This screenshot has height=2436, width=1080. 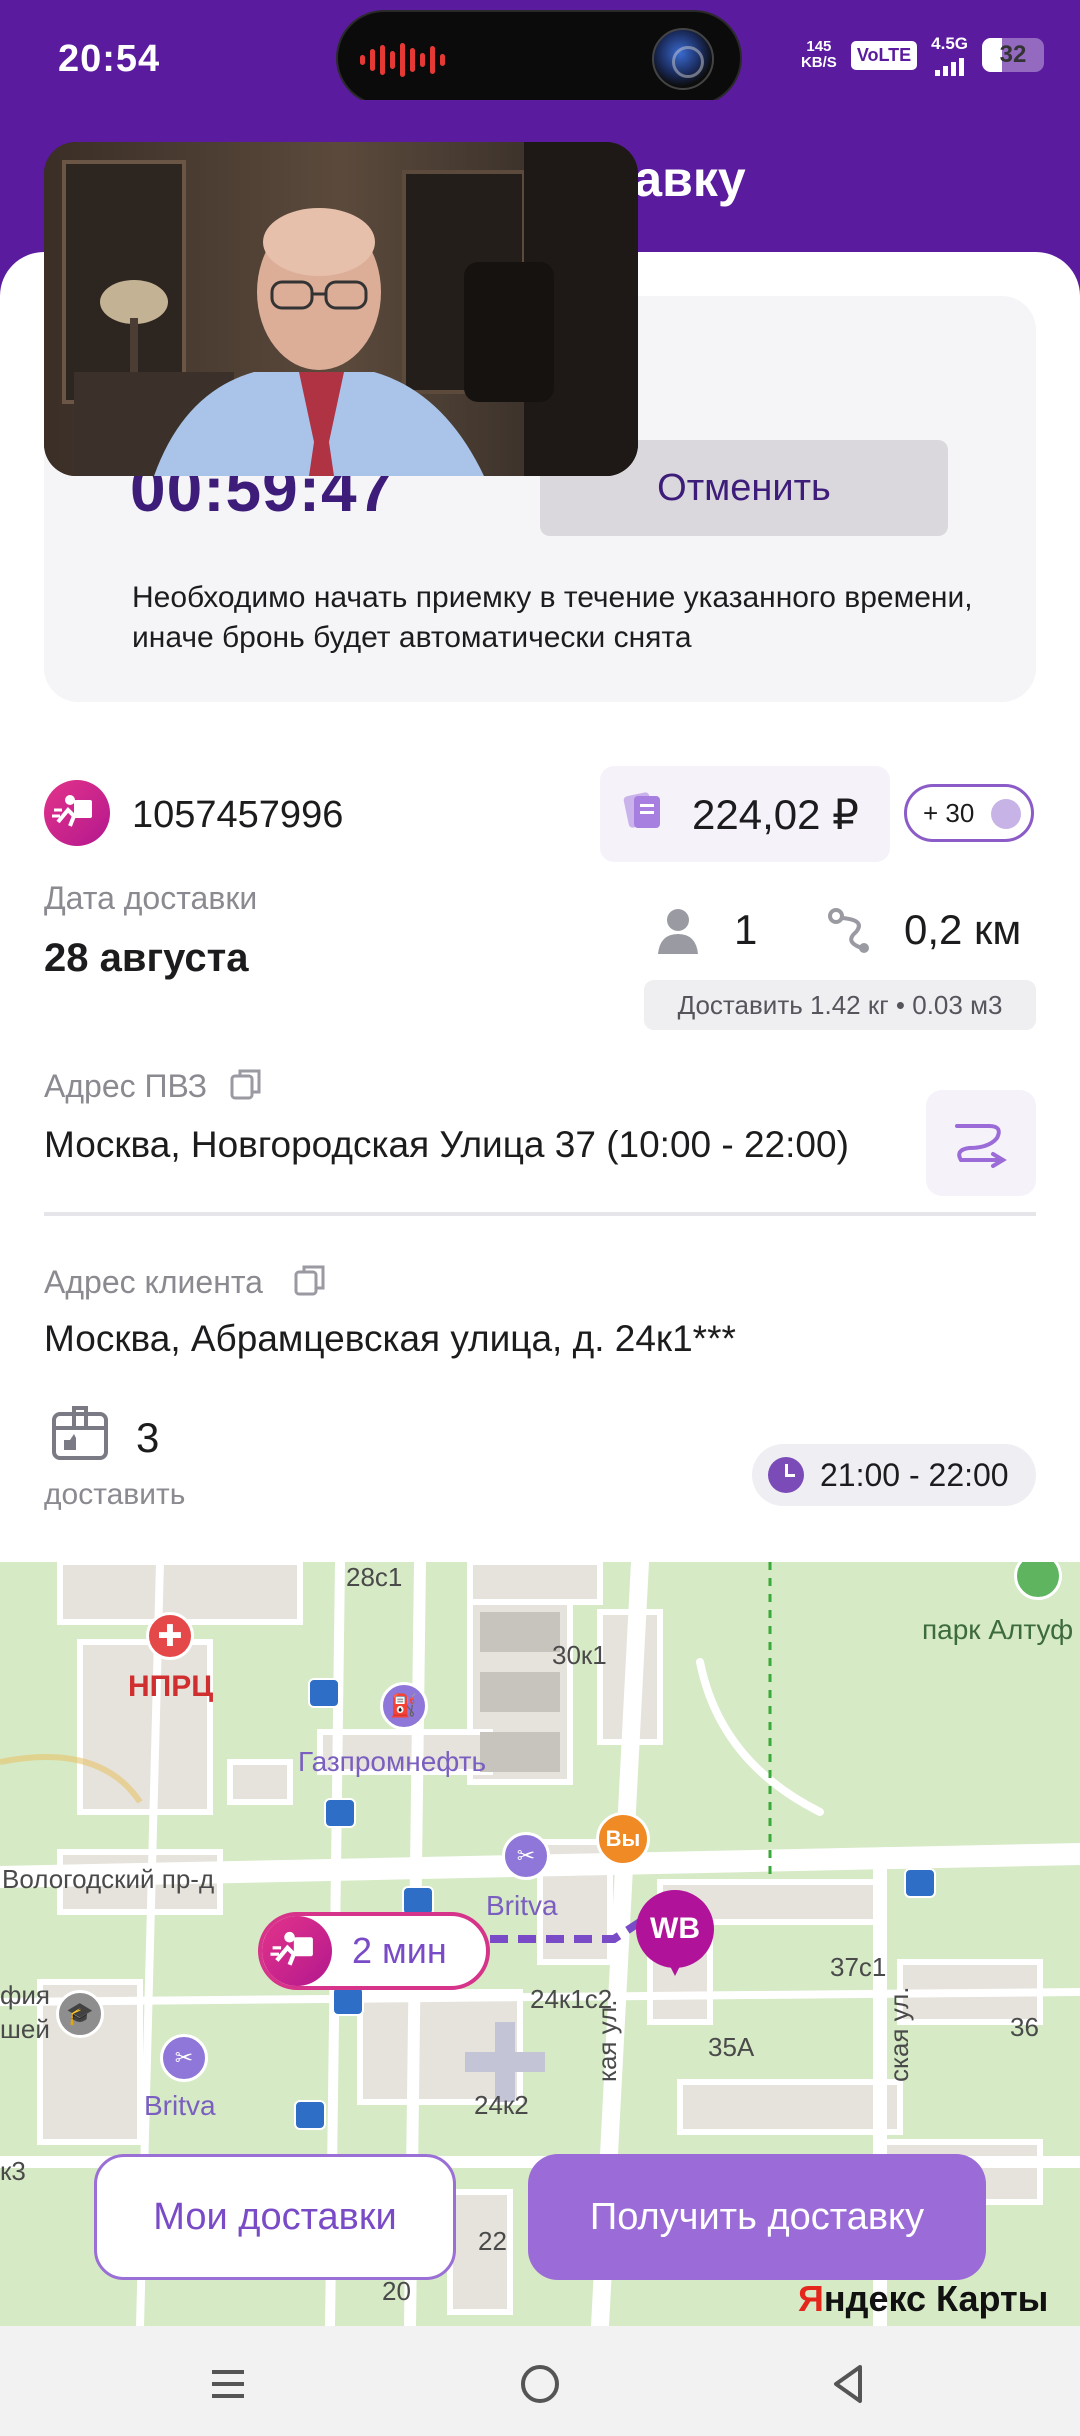 What do you see at coordinates (746, 929) in the screenshot?
I see `persons-count: 1` at bounding box center [746, 929].